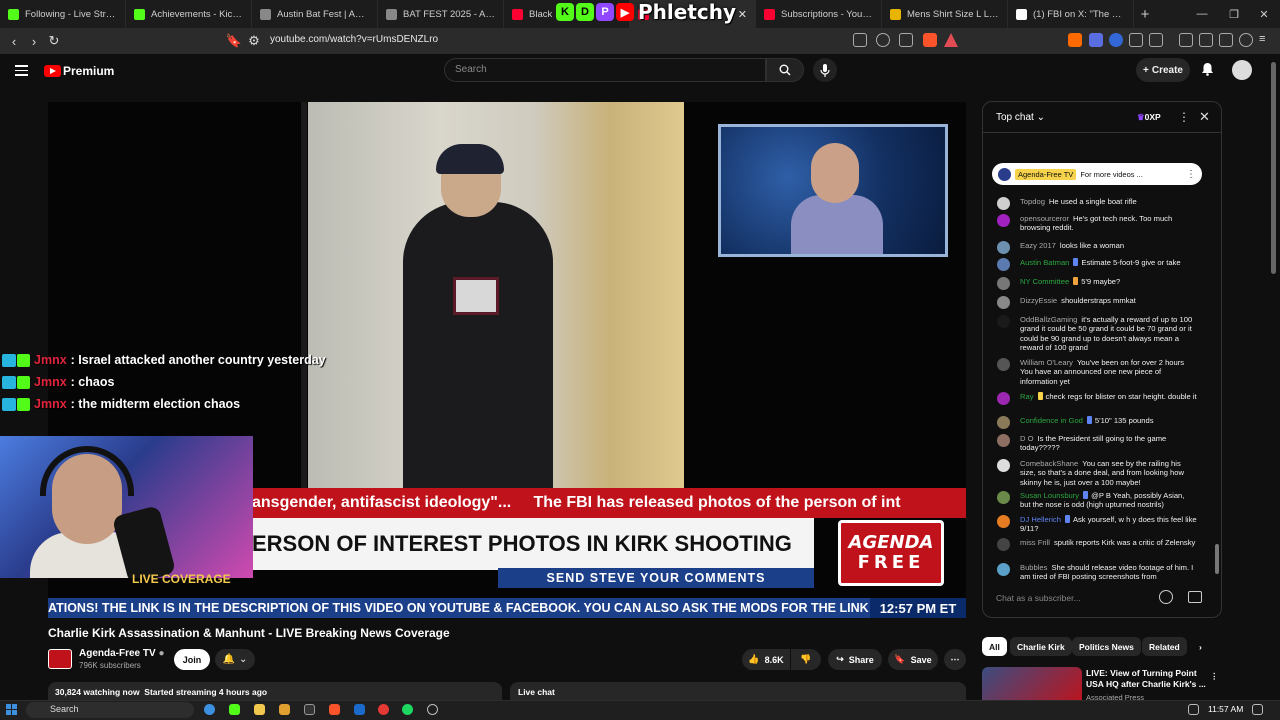 This screenshot has width=1280, height=720. Describe the element at coordinates (1163, 70) in the screenshot. I see `create-button: + Create` at that location.